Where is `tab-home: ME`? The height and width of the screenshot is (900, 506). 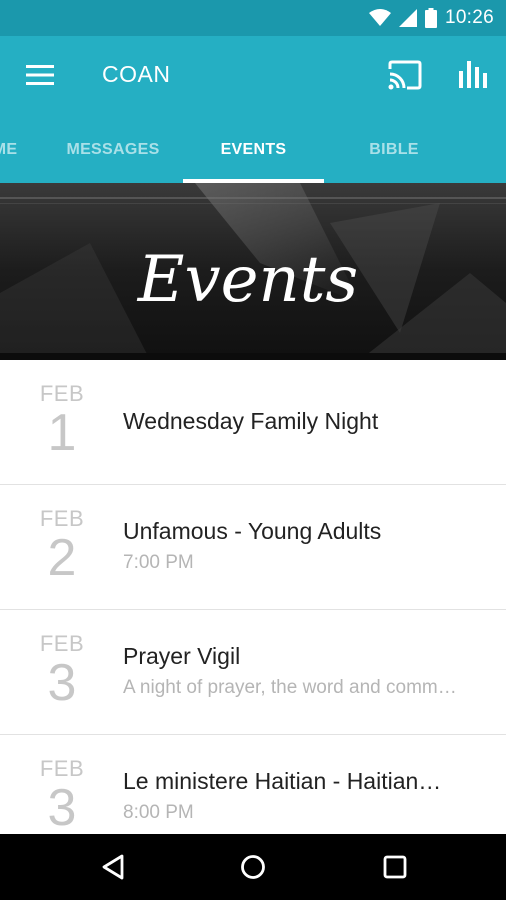
tab-home: ME is located at coordinates (15, 149).